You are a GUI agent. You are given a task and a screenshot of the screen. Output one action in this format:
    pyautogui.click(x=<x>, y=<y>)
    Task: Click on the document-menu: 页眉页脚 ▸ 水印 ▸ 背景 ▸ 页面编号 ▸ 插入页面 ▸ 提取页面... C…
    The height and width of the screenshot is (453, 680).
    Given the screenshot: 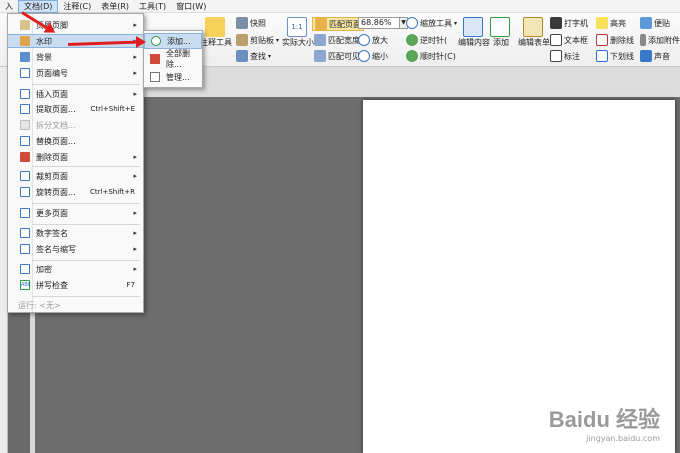 What is the action you would take?
    pyautogui.click(x=75, y=163)
    